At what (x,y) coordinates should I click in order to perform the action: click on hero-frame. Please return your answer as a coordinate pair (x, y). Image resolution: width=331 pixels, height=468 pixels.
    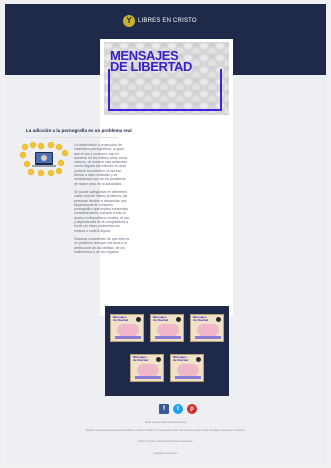
    Looking at the image, I should click on (165, 90).